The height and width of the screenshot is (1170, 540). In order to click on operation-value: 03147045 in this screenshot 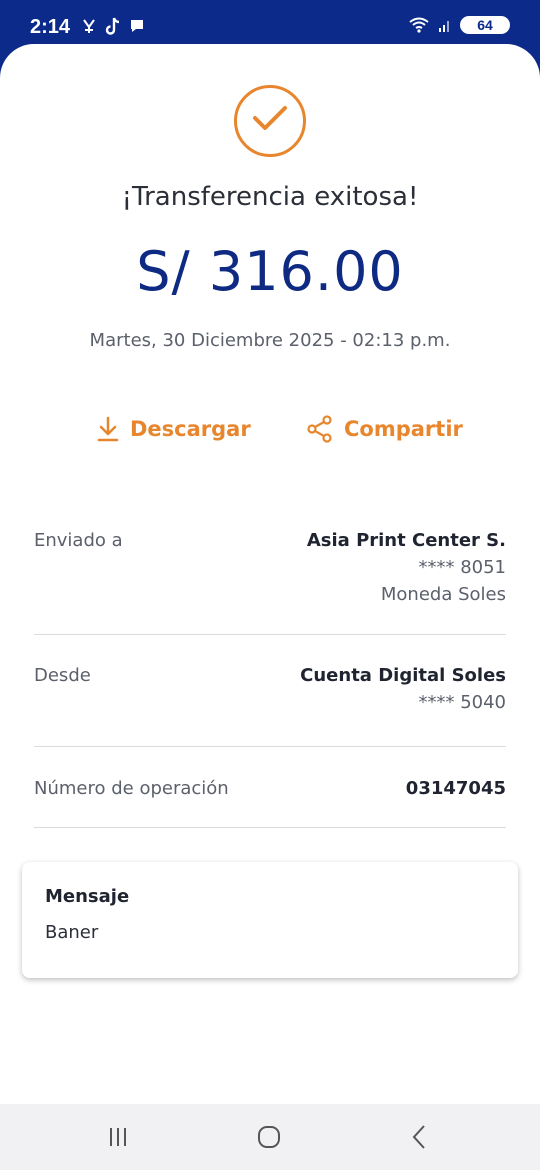, I will do `click(456, 791)`.